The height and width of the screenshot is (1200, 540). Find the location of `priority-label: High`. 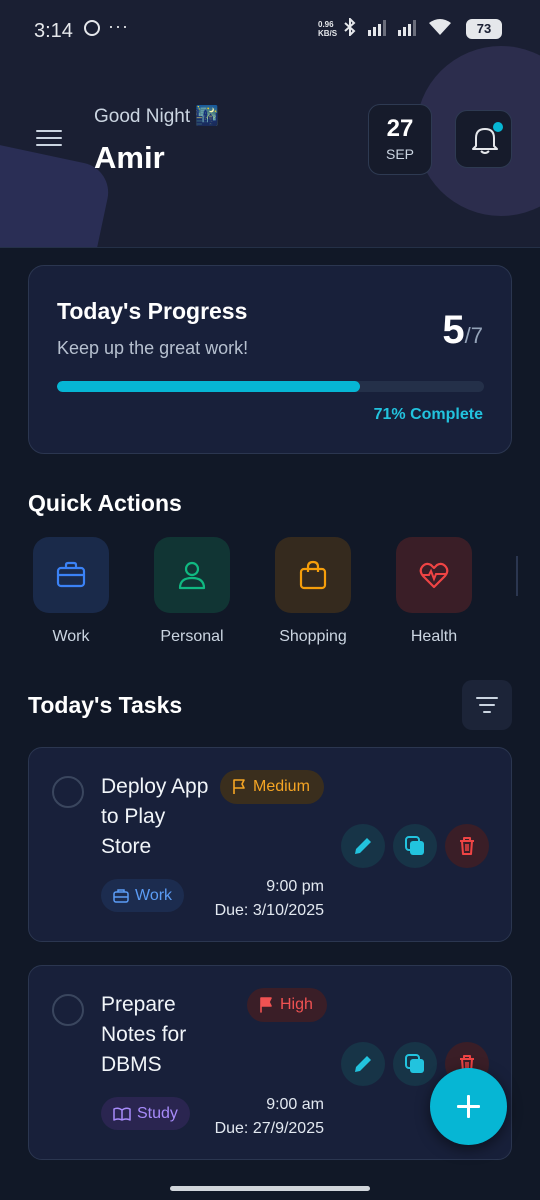

priority-label: High is located at coordinates (296, 1004).